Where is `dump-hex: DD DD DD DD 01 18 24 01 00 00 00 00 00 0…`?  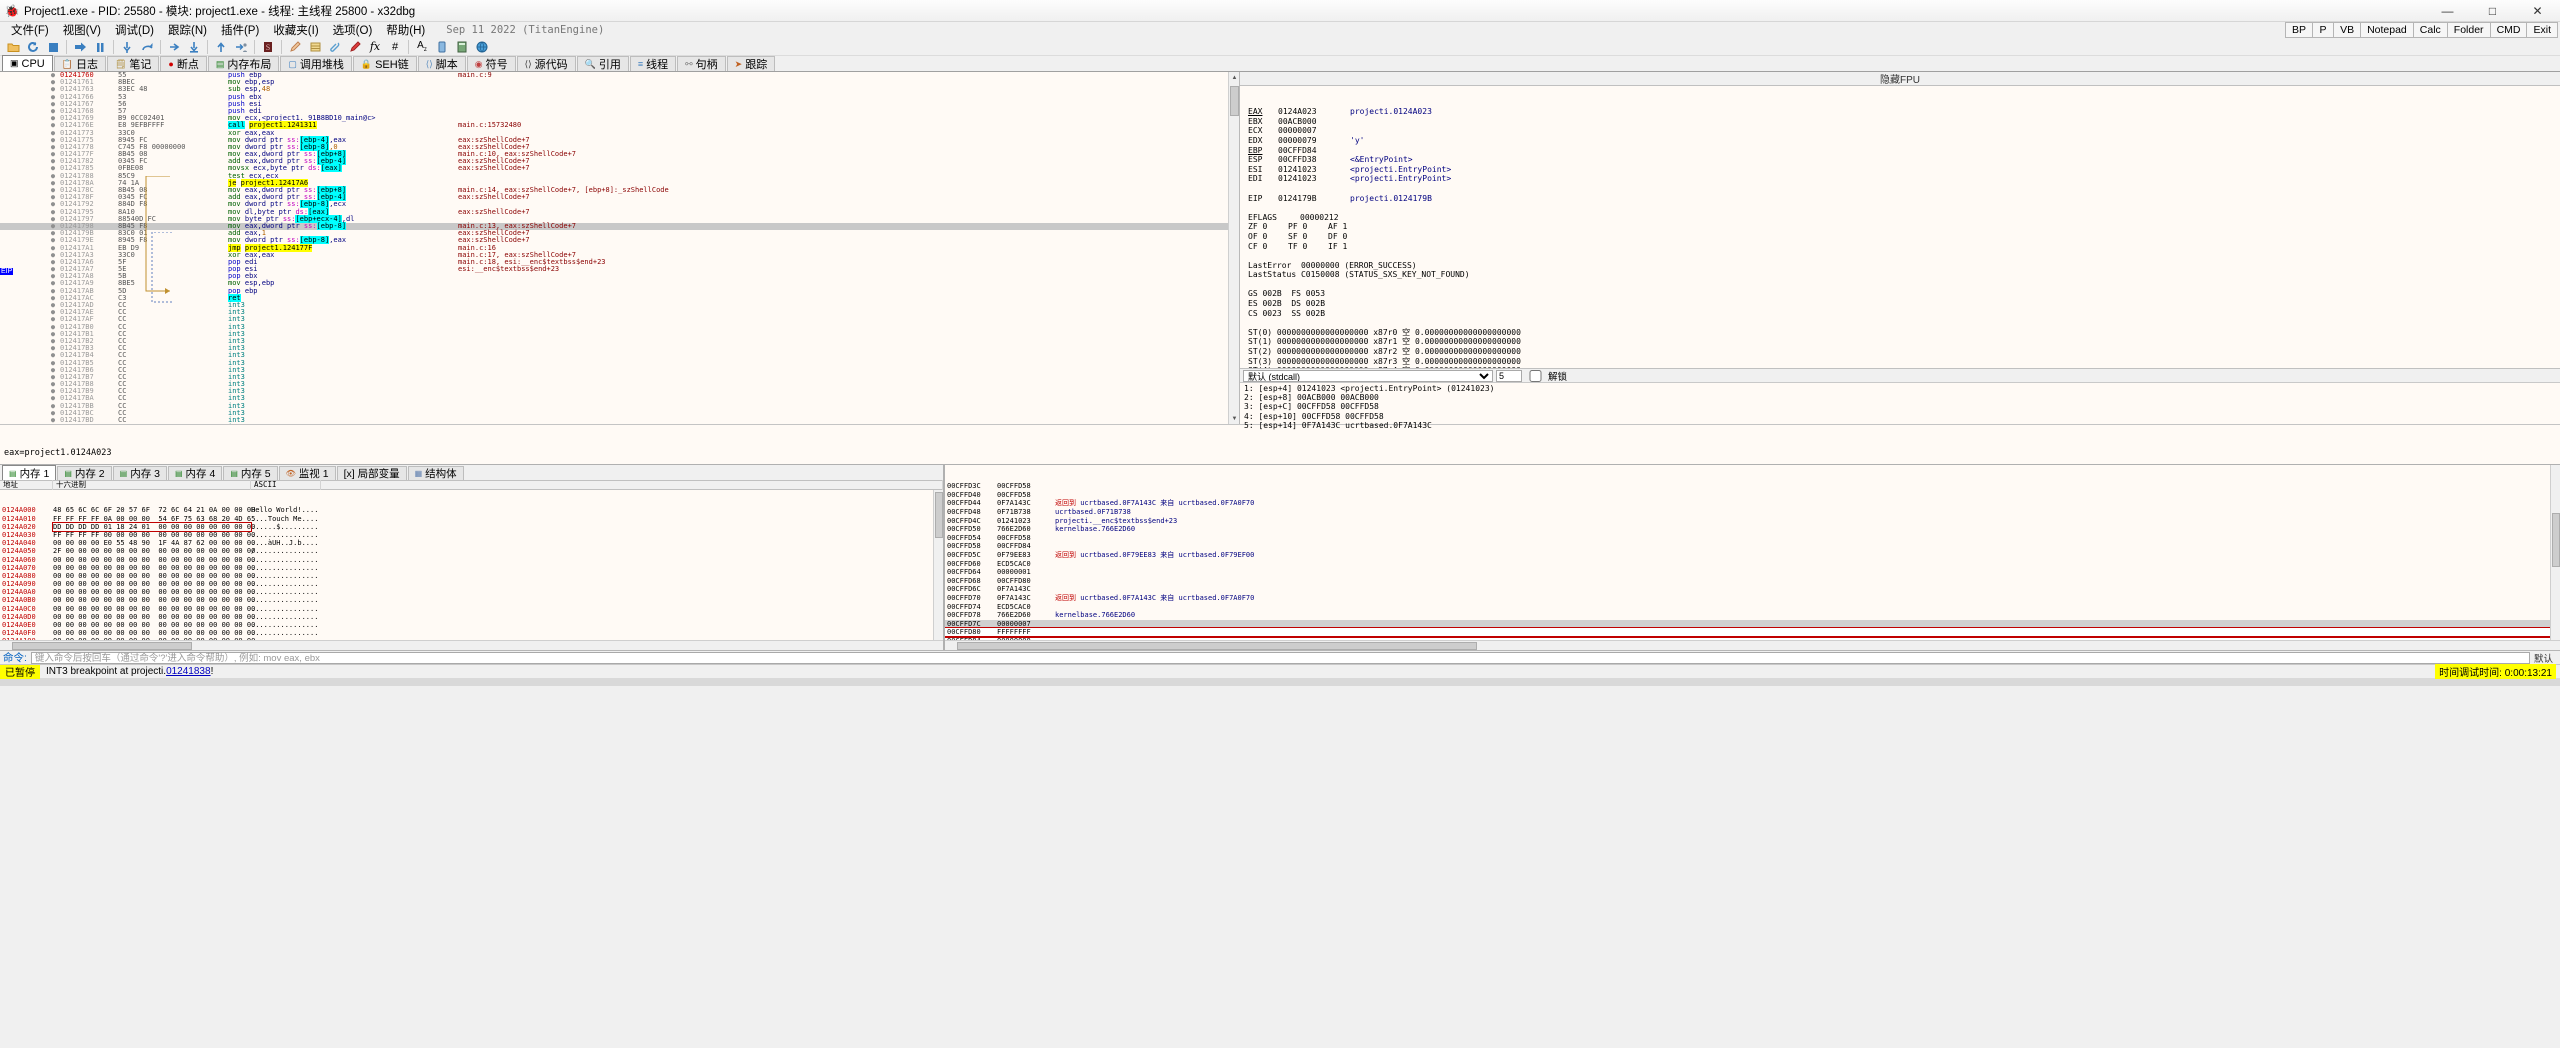
dump-hex: DD DD DD DD 01 18 24 01 00 00 00 00 00 0… is located at coordinates (153, 526).